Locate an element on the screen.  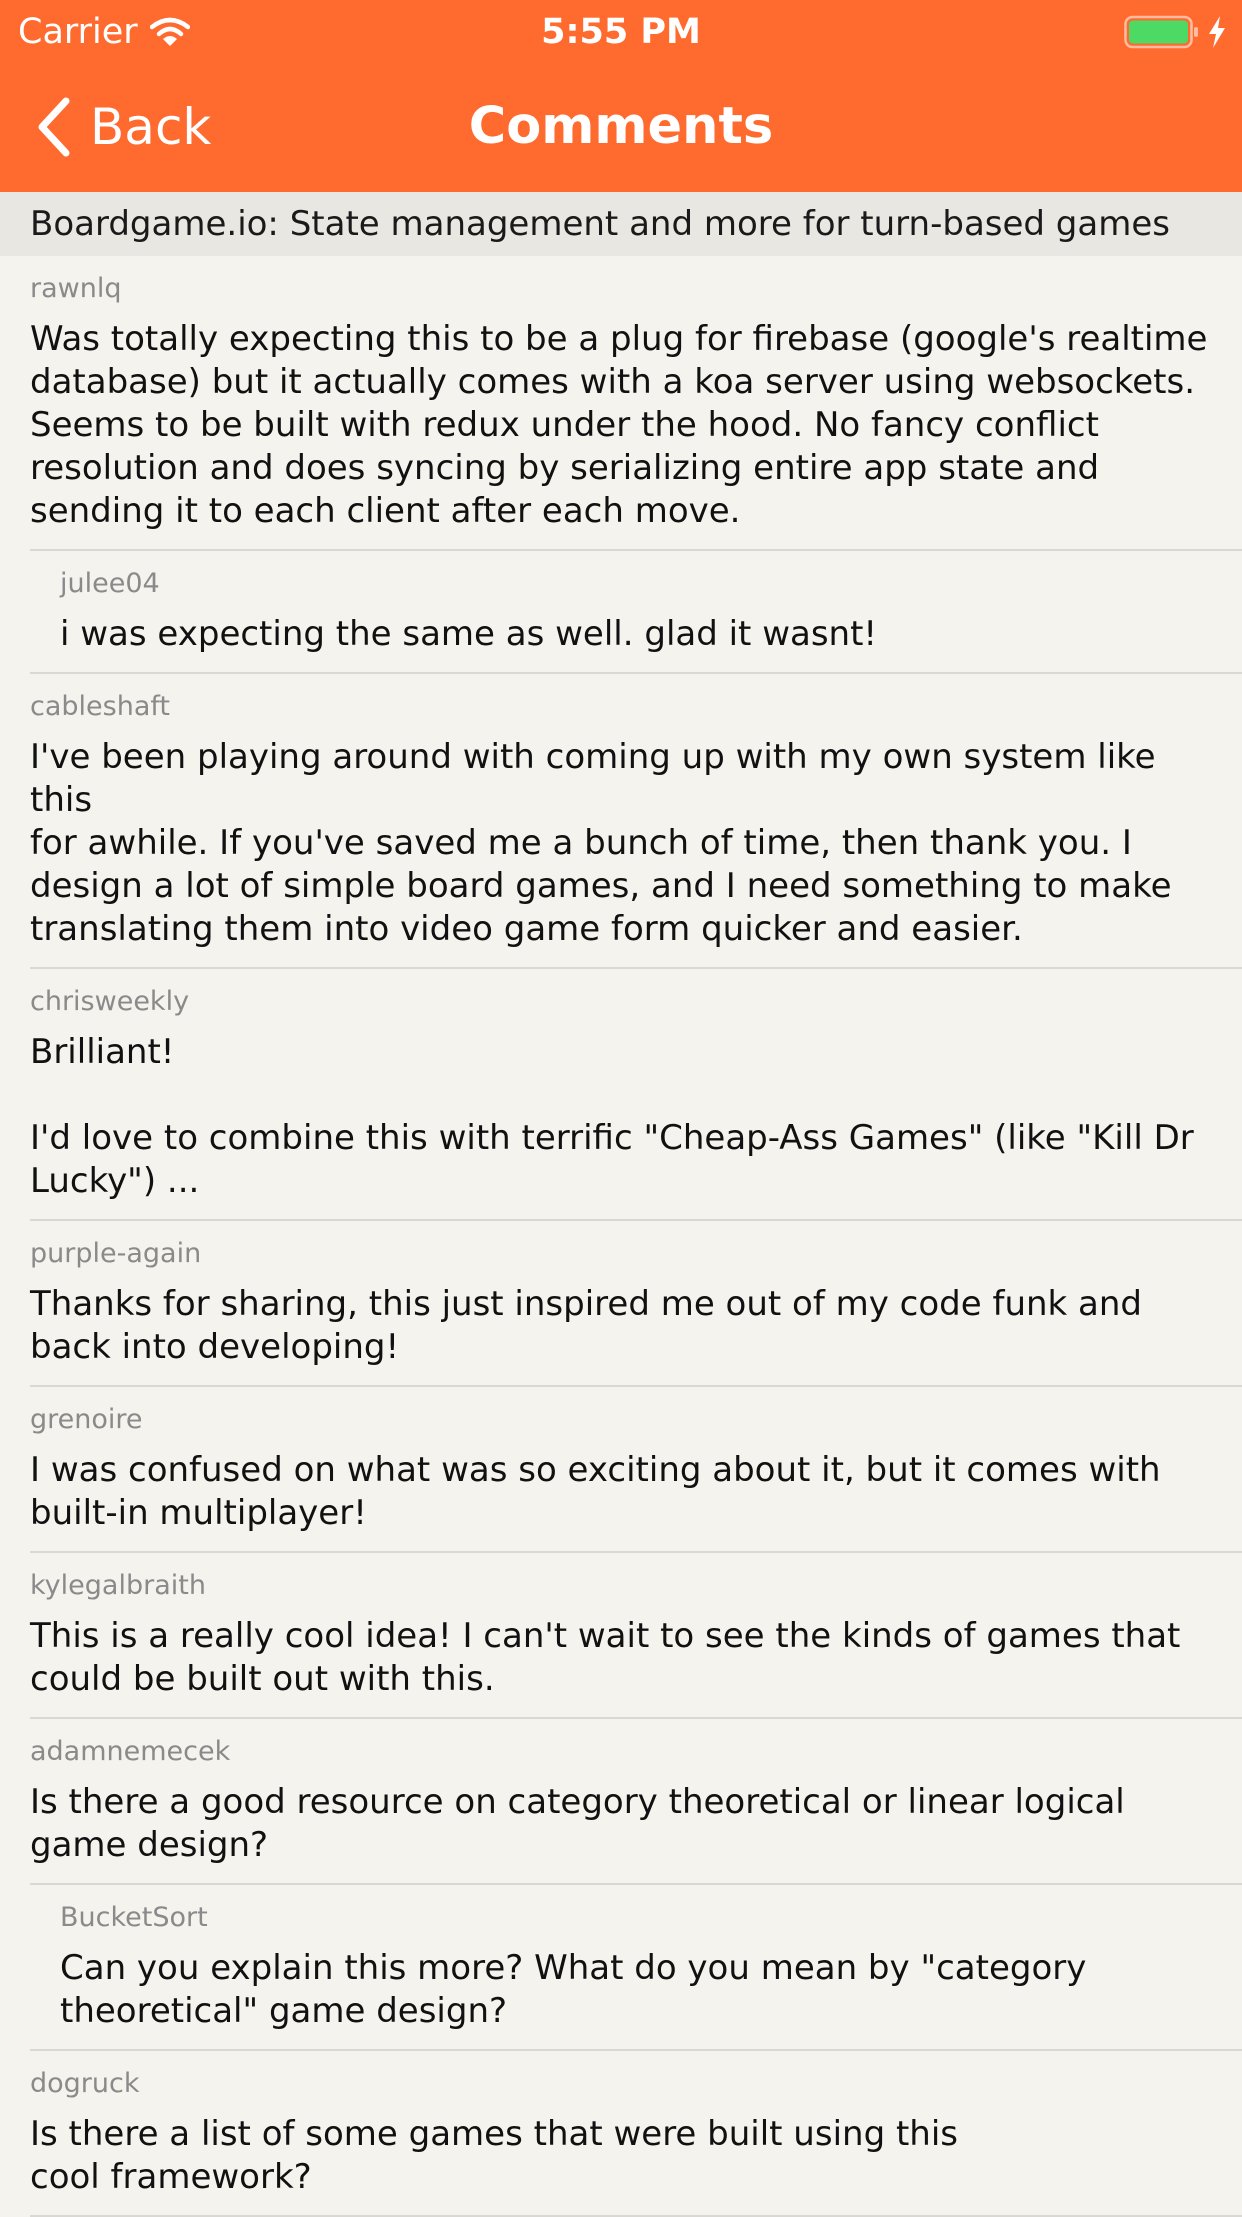
comment-author: julee04 is located at coordinates (636, 584).